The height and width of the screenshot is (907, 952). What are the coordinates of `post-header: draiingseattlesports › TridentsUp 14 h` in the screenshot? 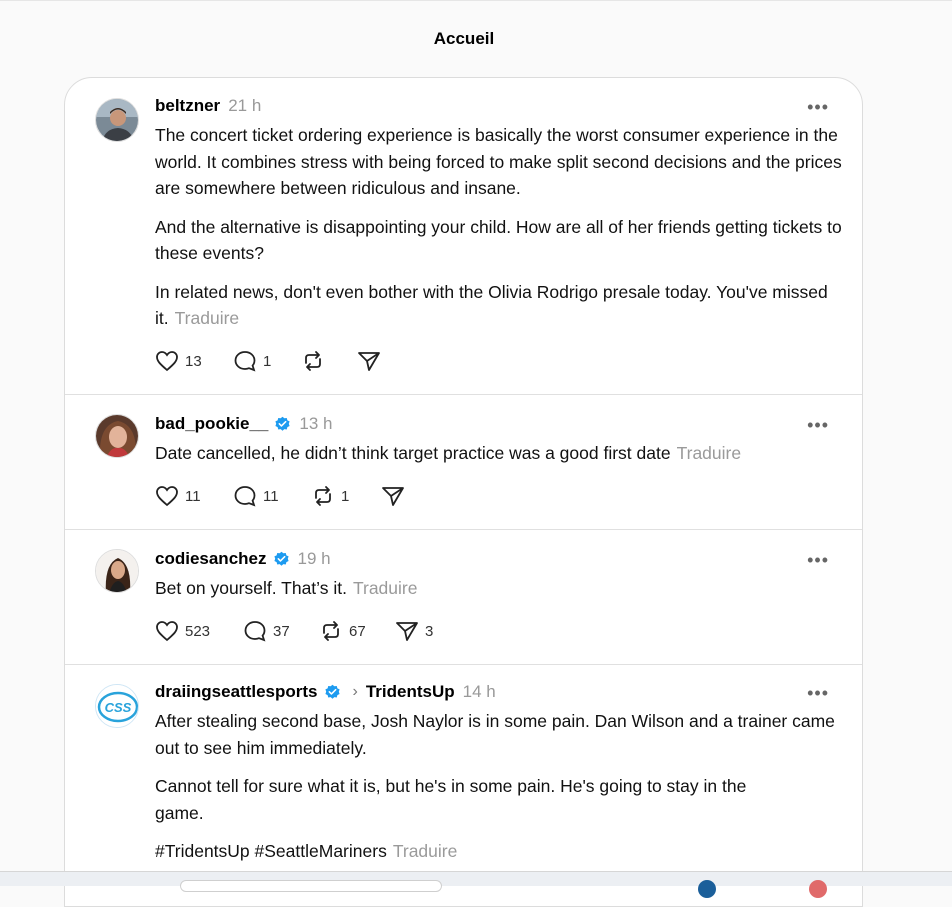 It's located at (325, 692).